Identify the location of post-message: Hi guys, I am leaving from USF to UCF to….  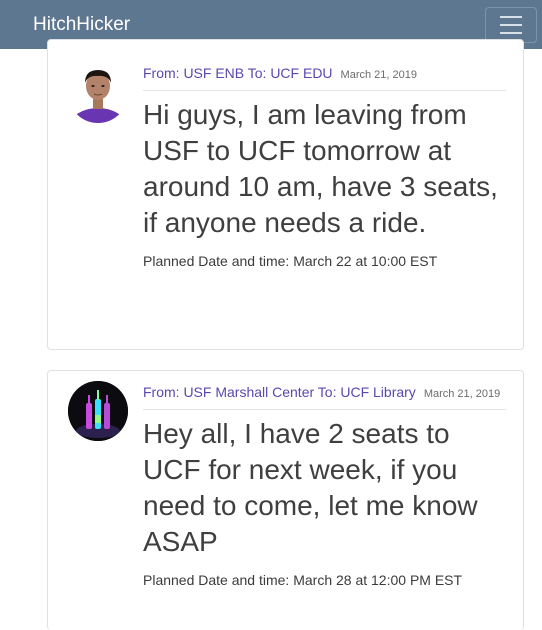
(320, 168).